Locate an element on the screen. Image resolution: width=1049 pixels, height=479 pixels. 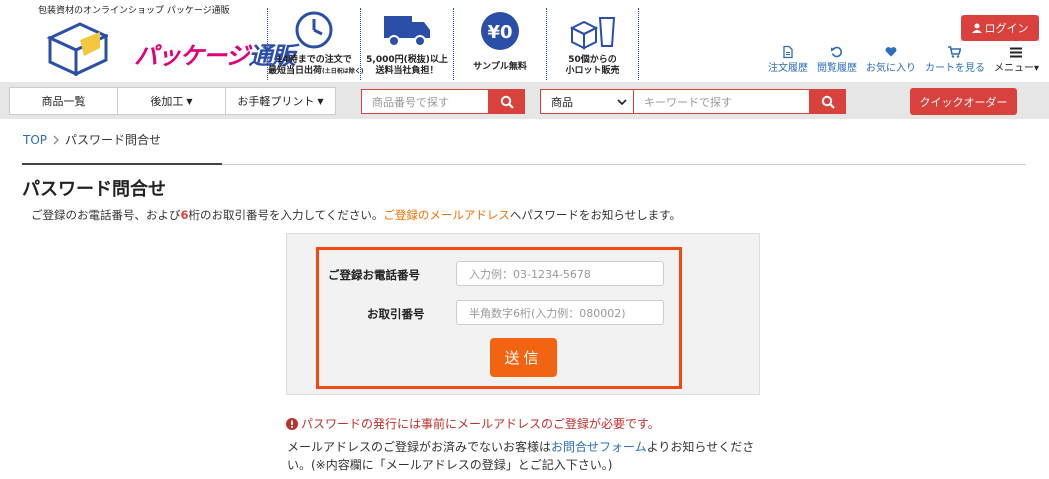
trade-number-placeholder: 半角数字6桁(入力例：080002) is located at coordinates (547, 313).